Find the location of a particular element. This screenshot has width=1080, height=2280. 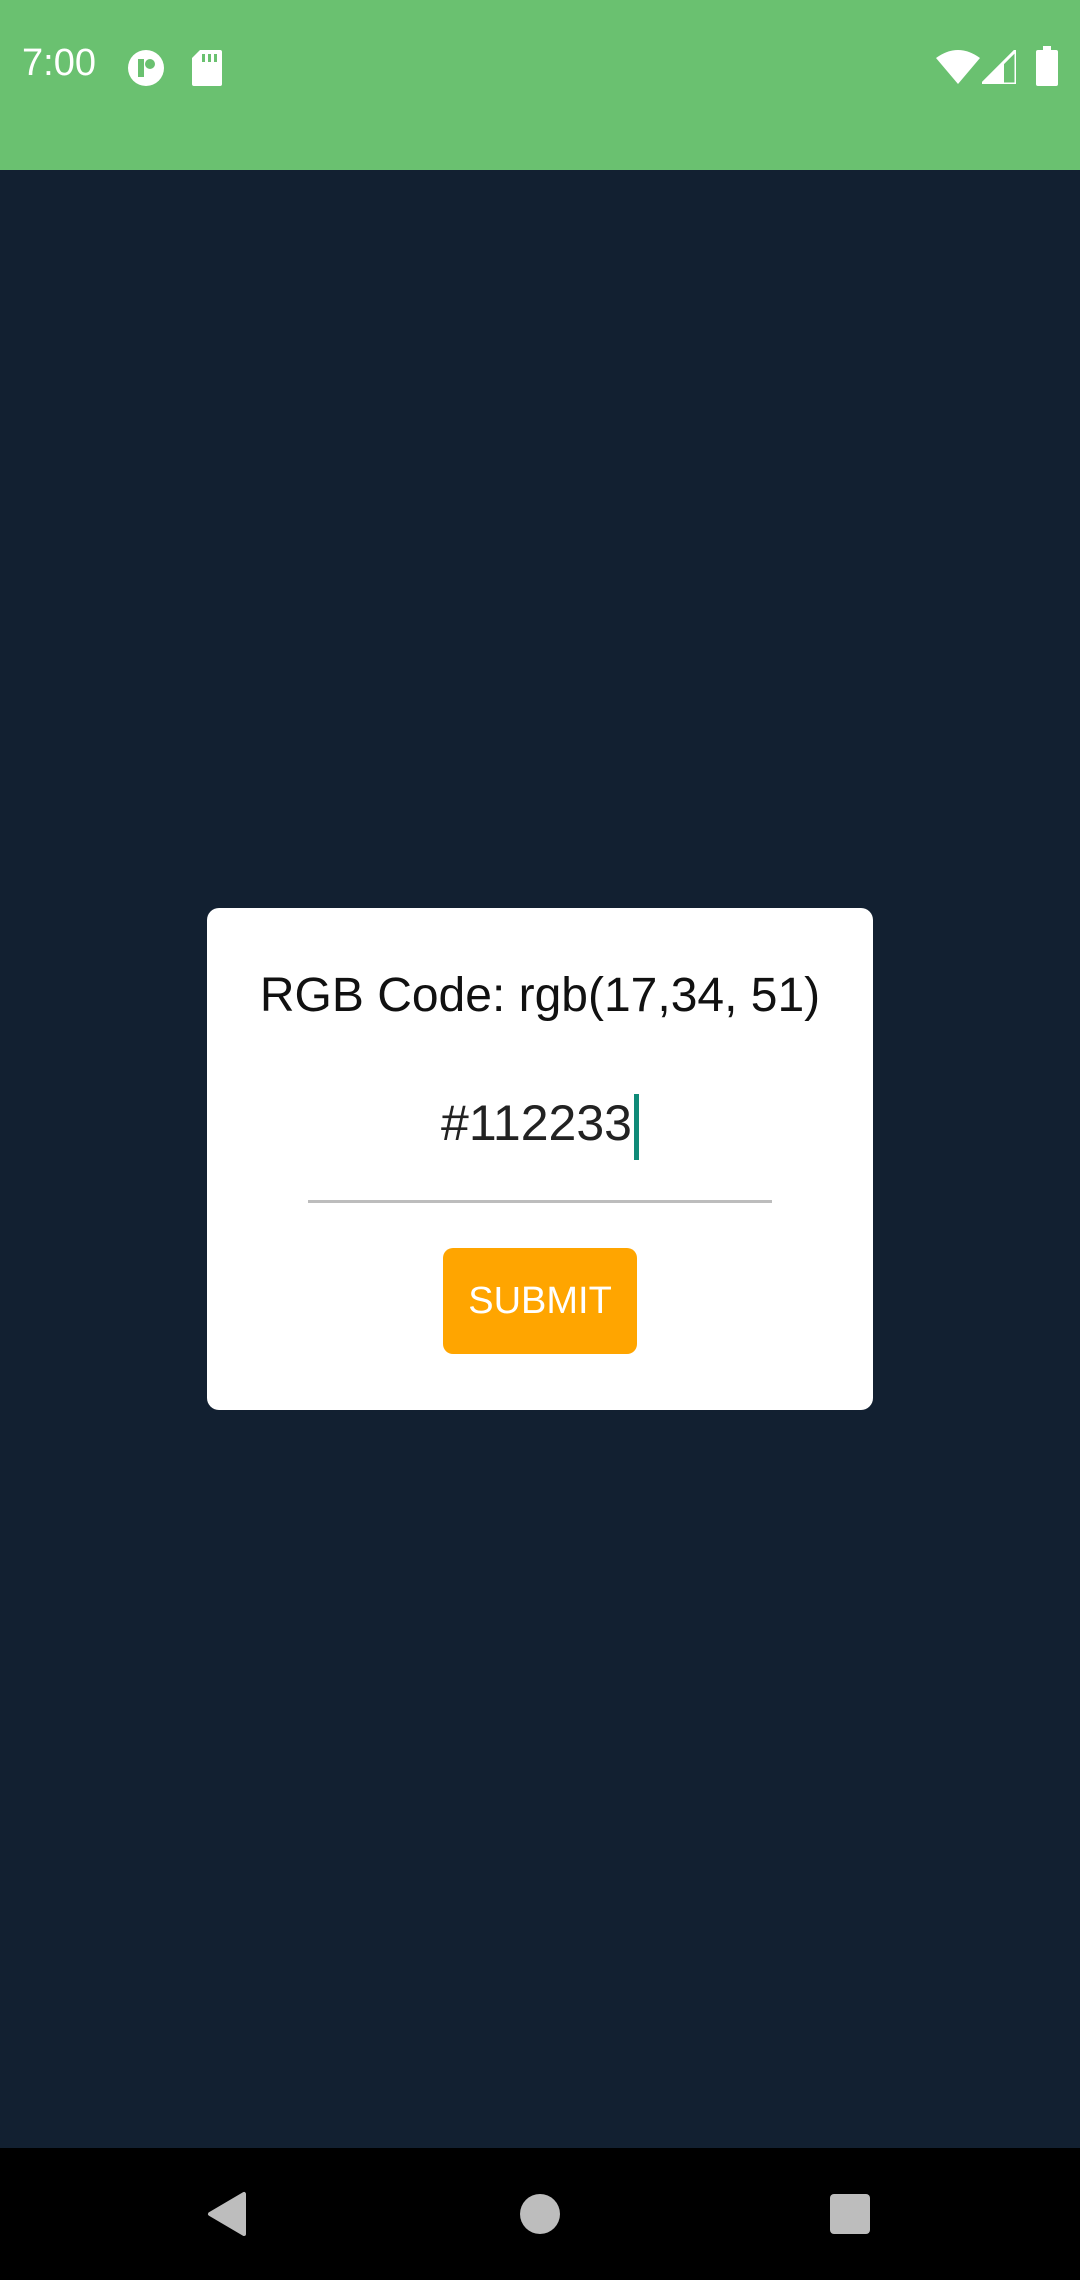

color-converter-card: RGB Code: rgb(17,34, 51) #112233 SUBMIT is located at coordinates (540, 1159).